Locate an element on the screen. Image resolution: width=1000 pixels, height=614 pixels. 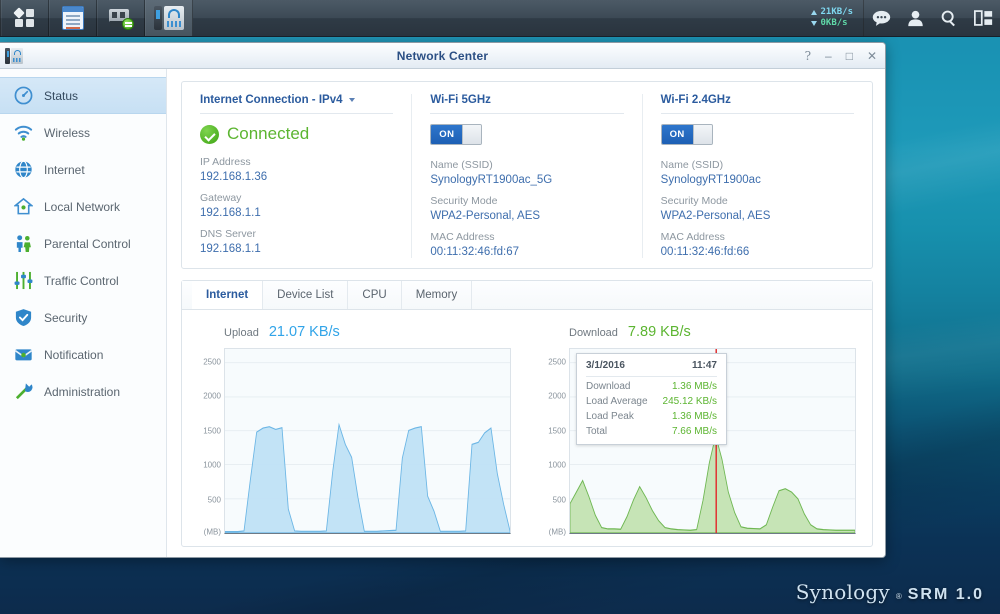
sidebar-item-label: Traffic Control is located at coordinates (81, 280).